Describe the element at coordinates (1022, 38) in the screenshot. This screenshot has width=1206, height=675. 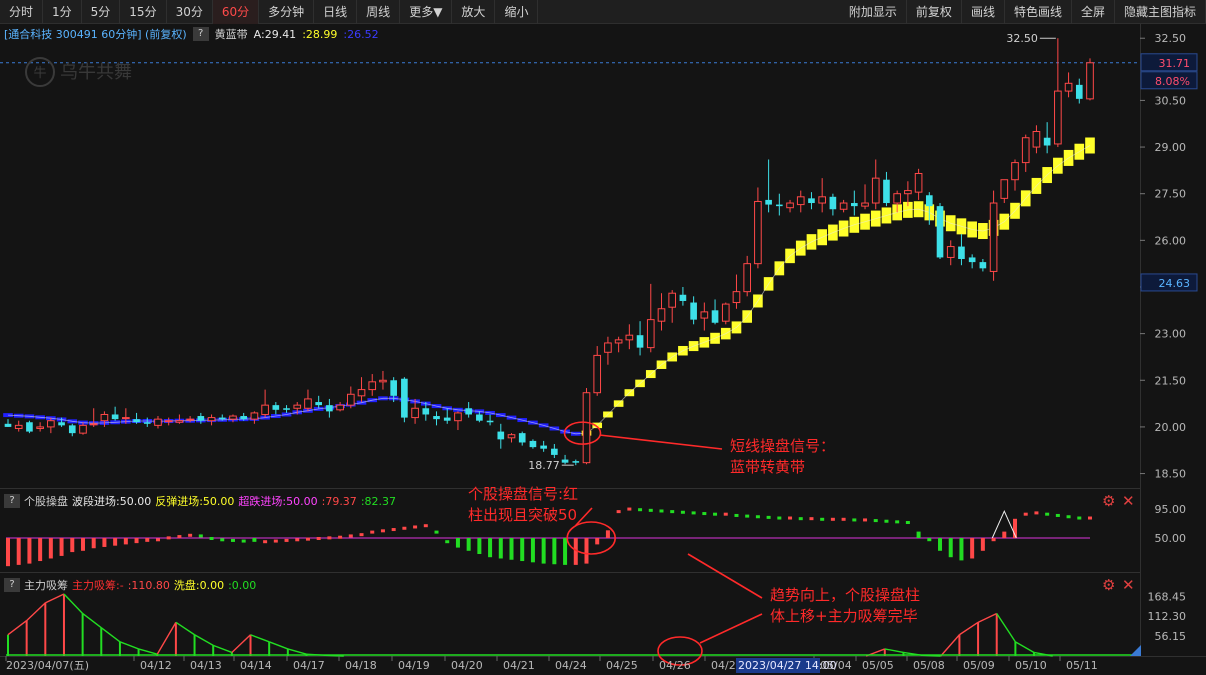
I see `high-price-label: 32.50` at that location.